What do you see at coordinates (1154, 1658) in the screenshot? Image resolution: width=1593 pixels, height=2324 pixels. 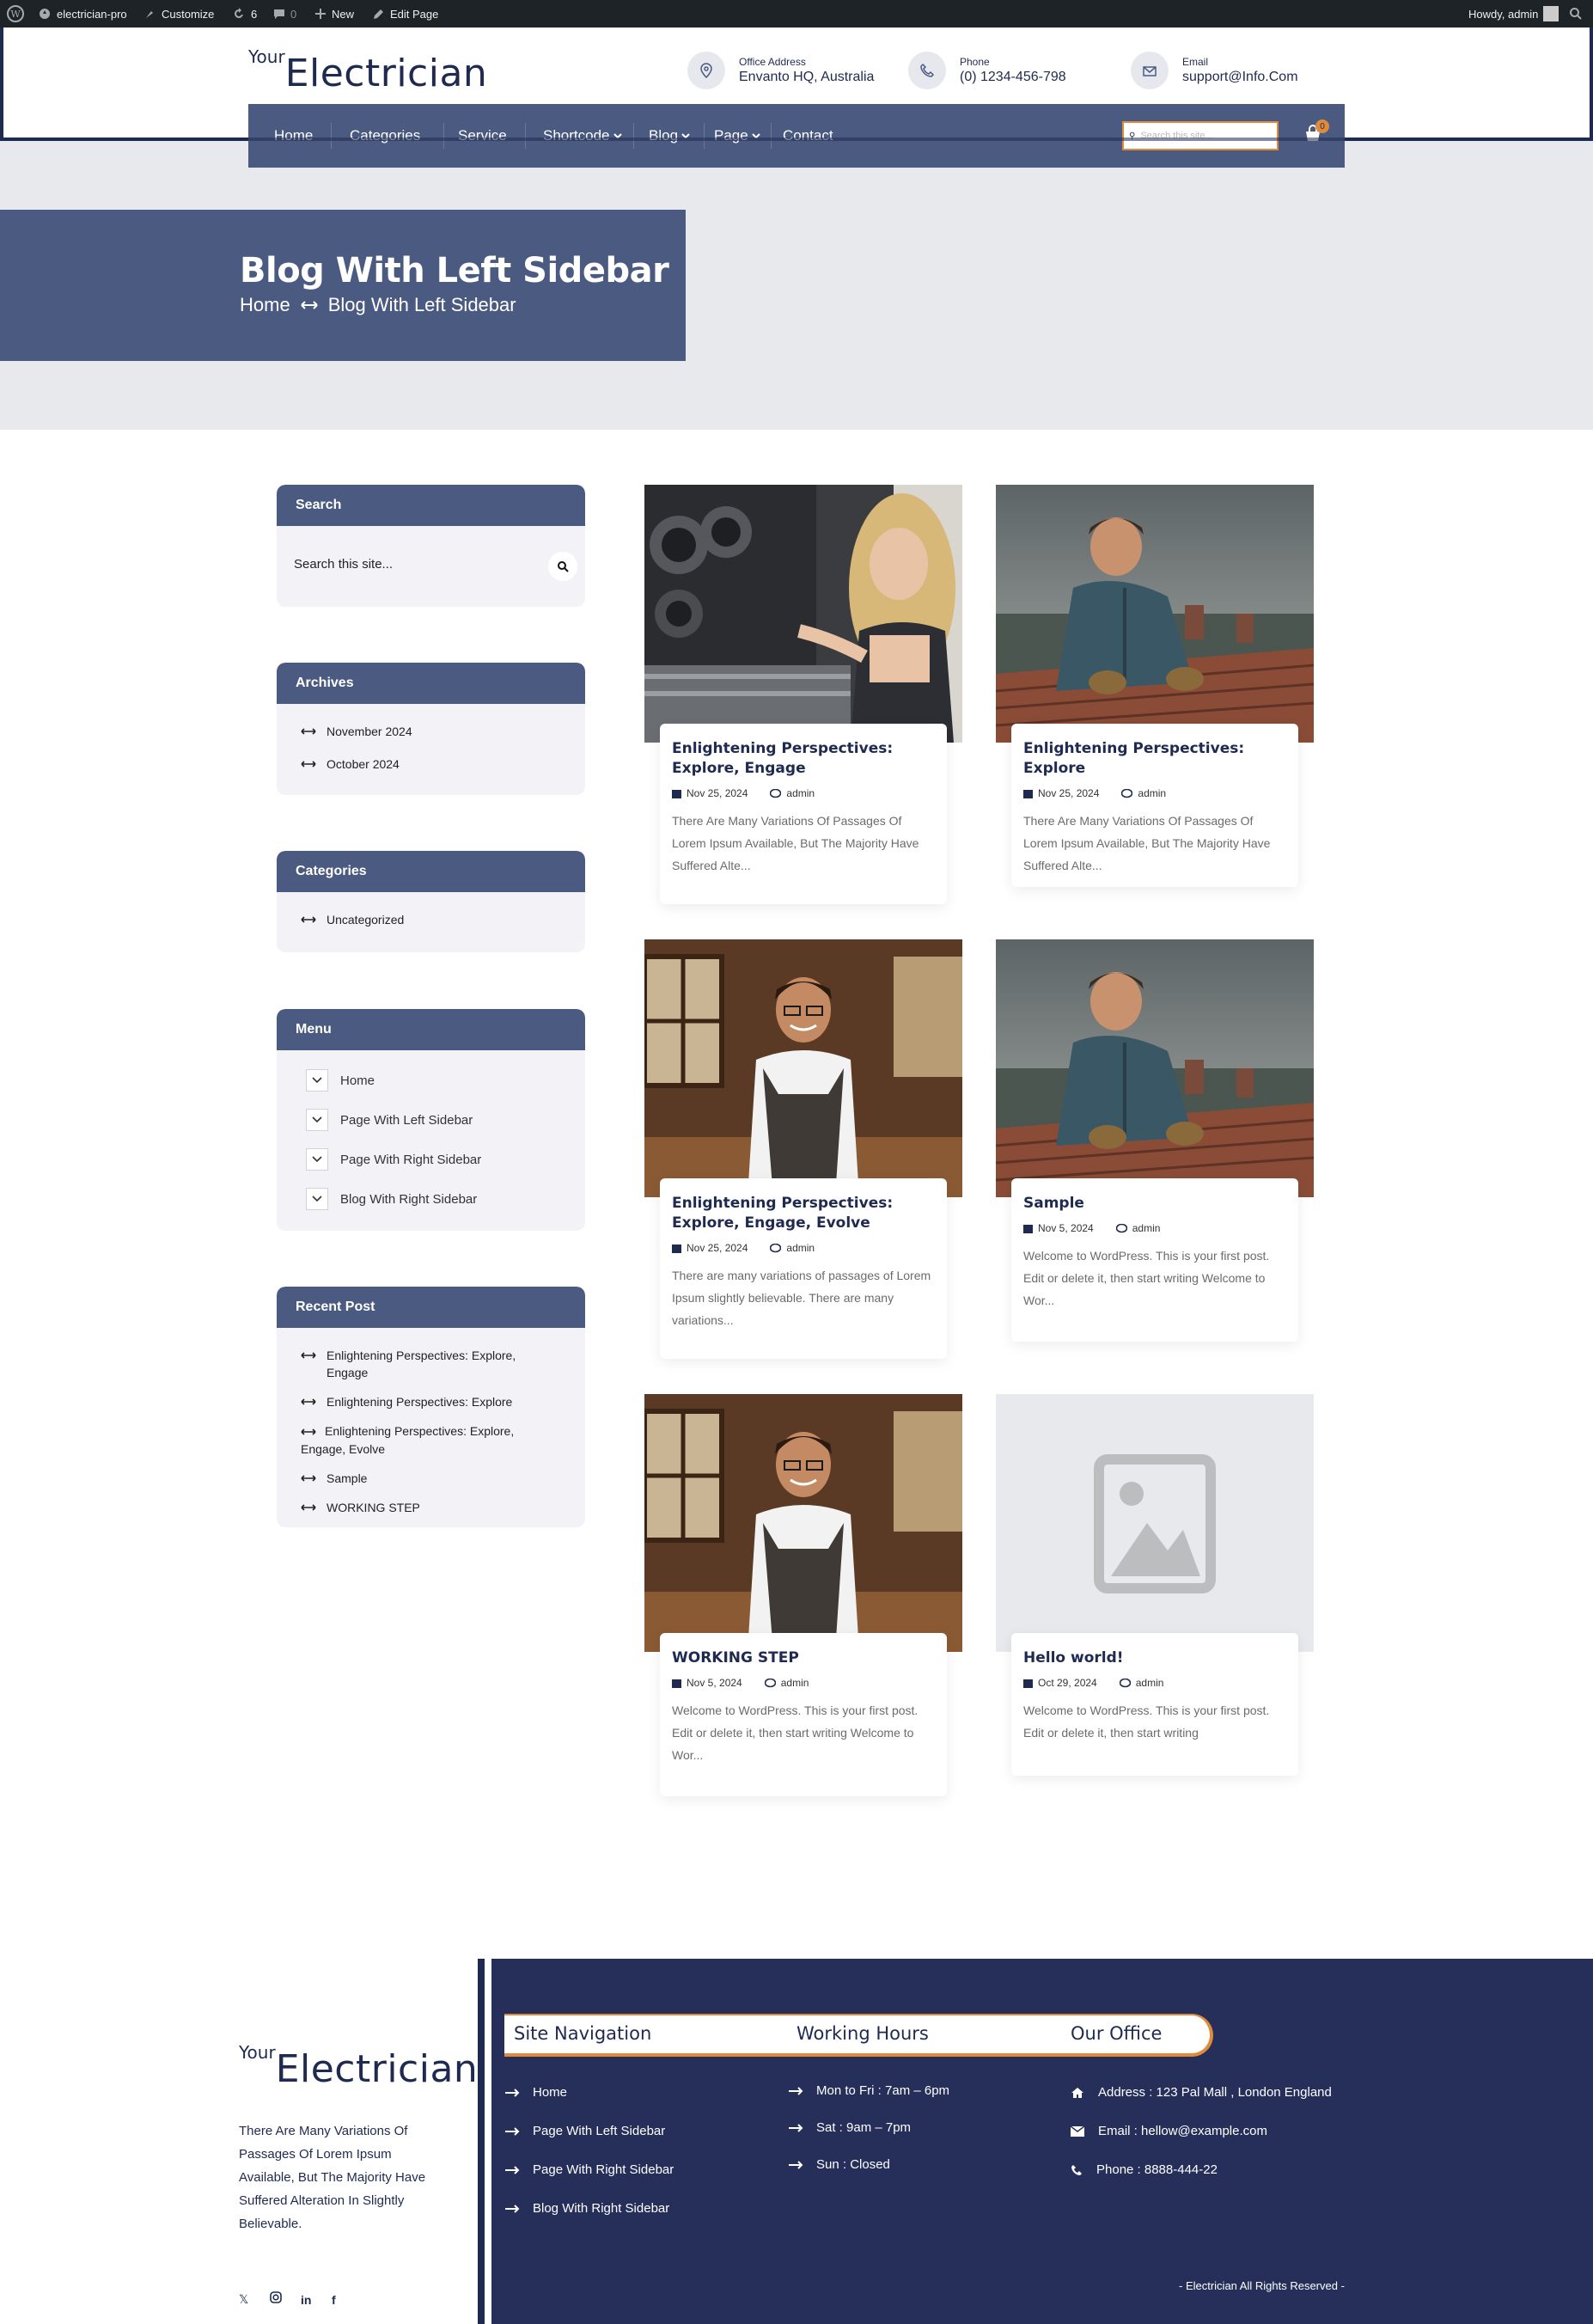 I see `post-title: Hello world!` at bounding box center [1154, 1658].